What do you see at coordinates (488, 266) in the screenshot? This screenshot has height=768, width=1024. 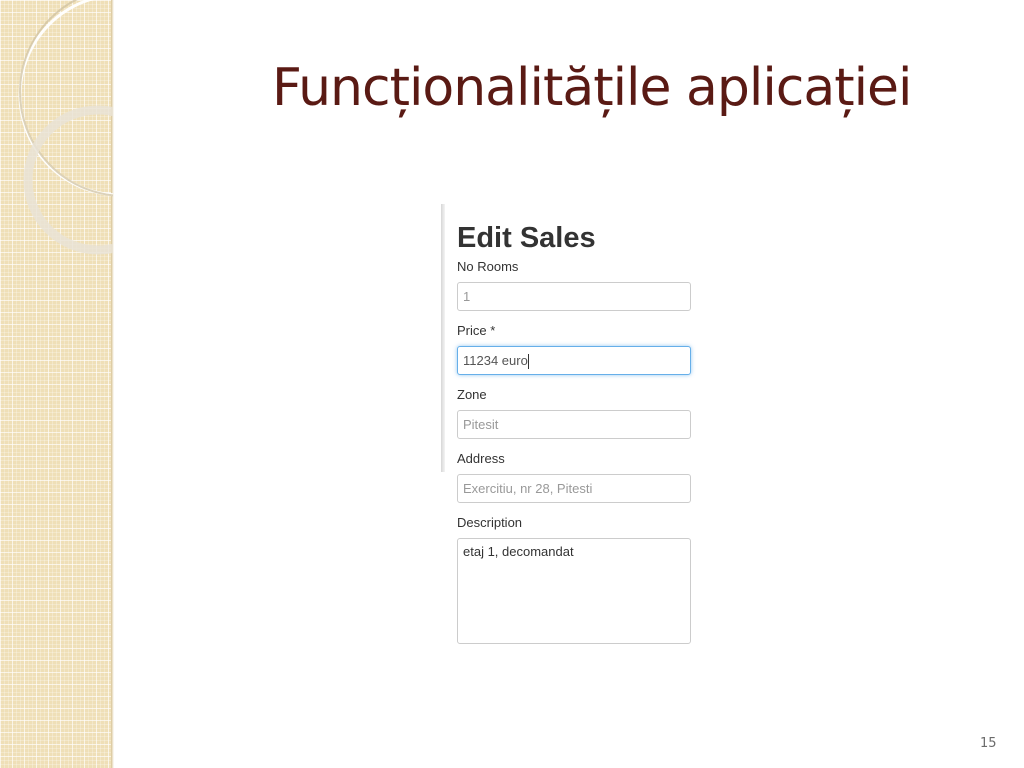 I see `no-rooms-label: No Rooms` at bounding box center [488, 266].